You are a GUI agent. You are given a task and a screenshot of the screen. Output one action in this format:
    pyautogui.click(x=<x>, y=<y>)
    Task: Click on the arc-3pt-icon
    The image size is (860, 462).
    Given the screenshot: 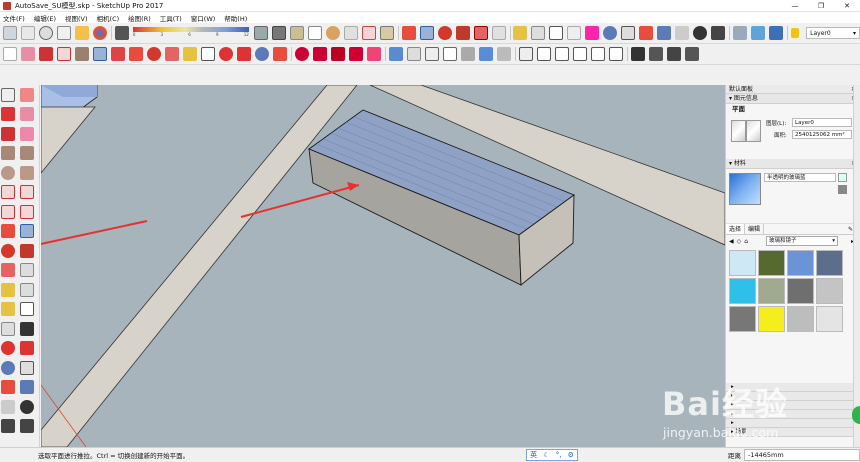 What is the action you would take?
    pyautogui.click(x=7, y=211)
    